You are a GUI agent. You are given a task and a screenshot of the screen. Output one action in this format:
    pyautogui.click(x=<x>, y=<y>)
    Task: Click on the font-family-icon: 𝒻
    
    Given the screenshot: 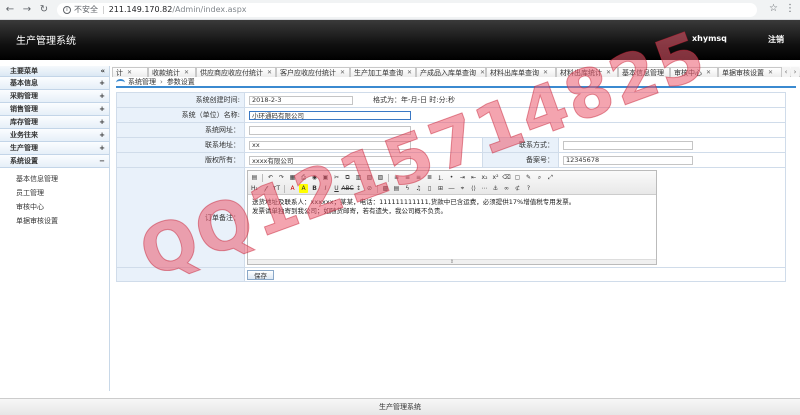 What is the action you would take?
    pyautogui.click(x=265, y=188)
    